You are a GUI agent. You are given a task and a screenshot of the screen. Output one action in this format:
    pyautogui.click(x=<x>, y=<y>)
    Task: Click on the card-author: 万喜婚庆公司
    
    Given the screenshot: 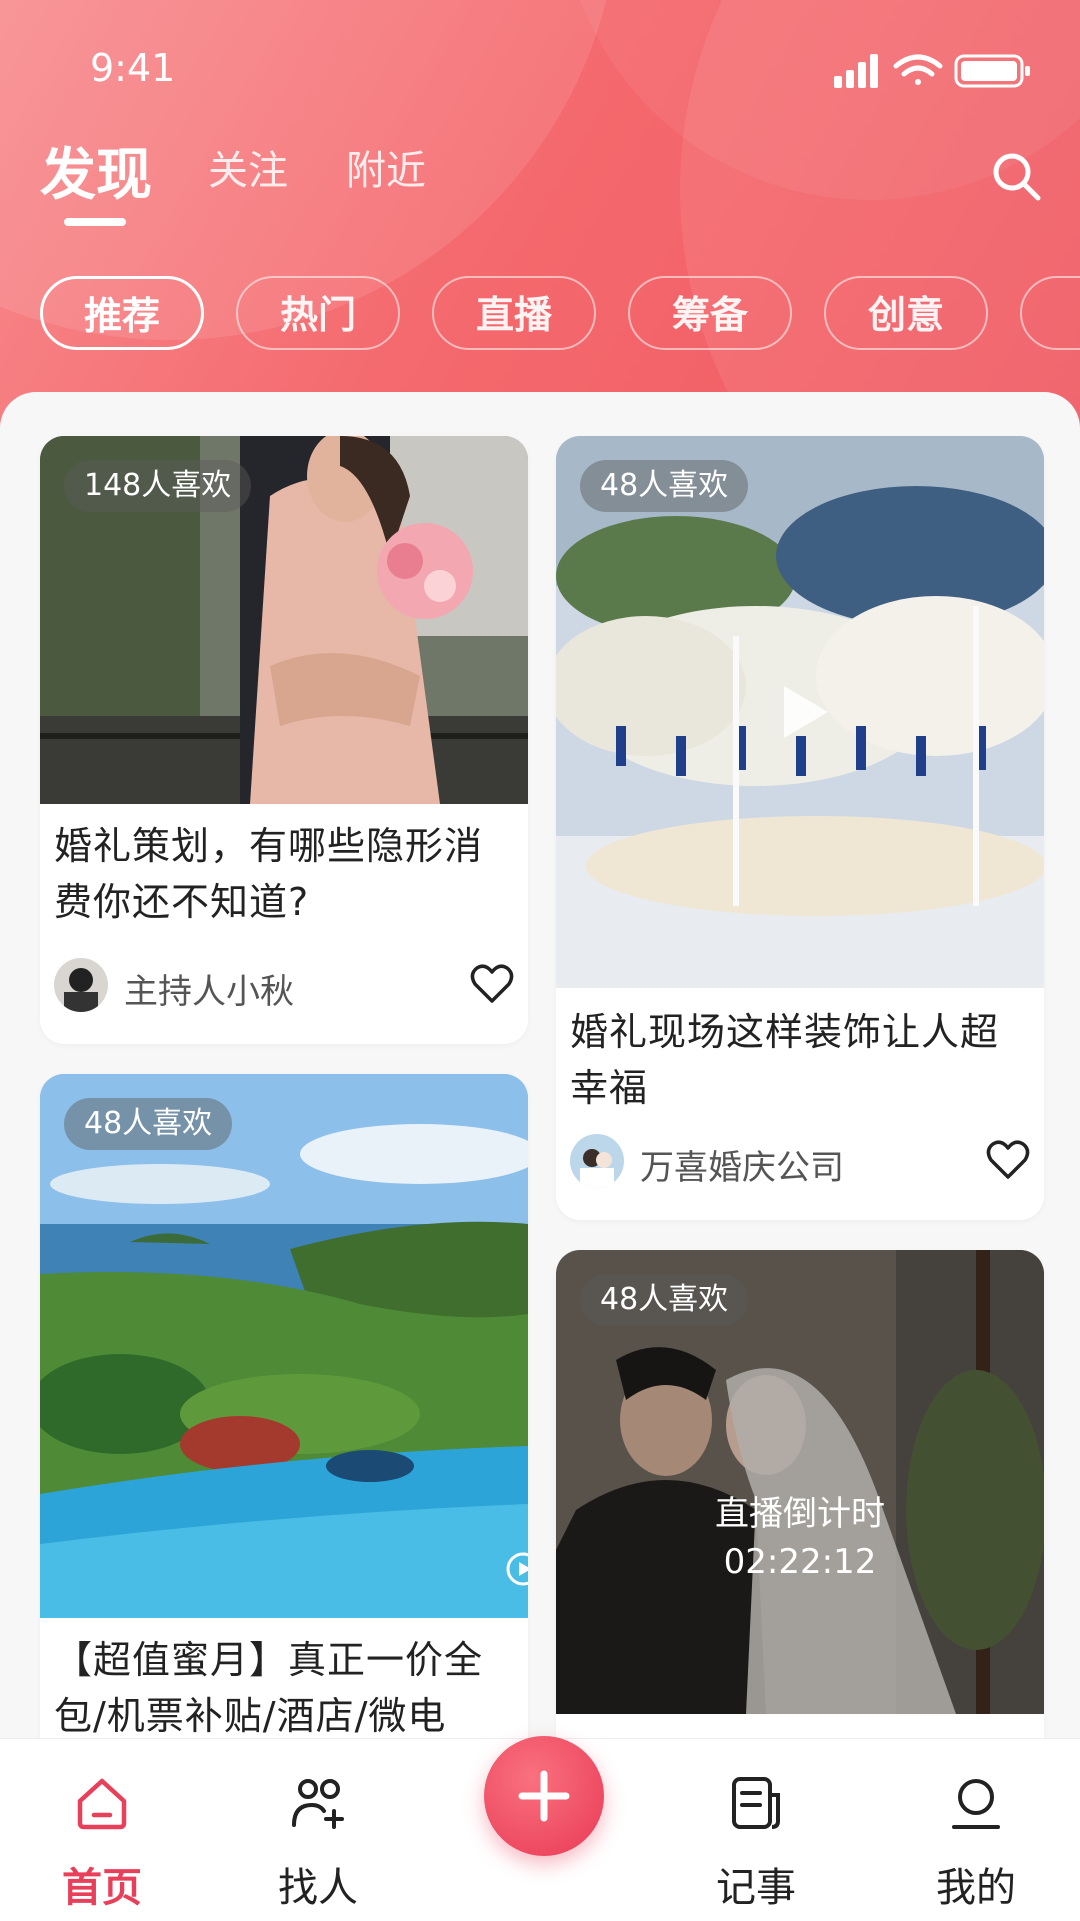 What is the action you would take?
    pyautogui.click(x=800, y=1162)
    